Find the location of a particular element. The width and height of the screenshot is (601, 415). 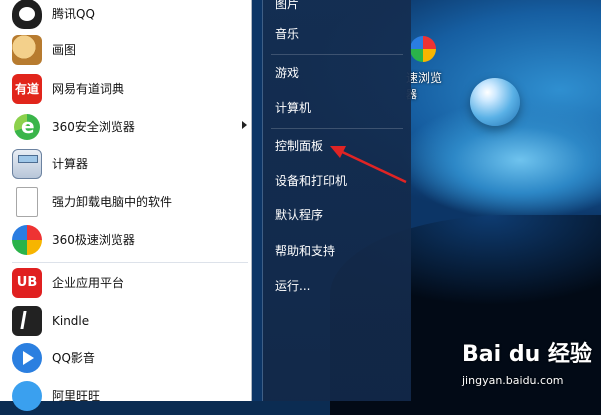

qq-player-icon is located at coordinates (27, 357).